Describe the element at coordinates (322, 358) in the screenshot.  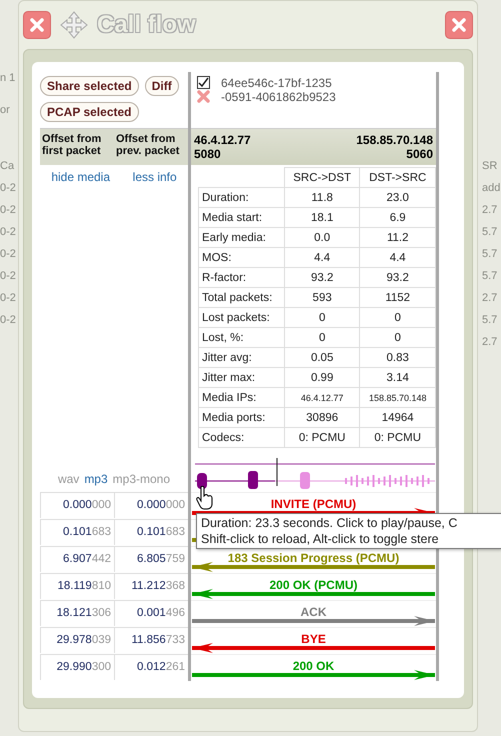
I see `stats-cell: 0.05` at that location.